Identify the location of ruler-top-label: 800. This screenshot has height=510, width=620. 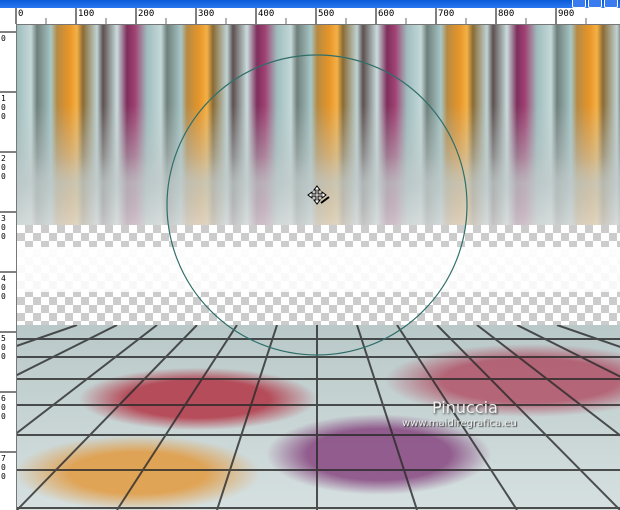
(506, 14).